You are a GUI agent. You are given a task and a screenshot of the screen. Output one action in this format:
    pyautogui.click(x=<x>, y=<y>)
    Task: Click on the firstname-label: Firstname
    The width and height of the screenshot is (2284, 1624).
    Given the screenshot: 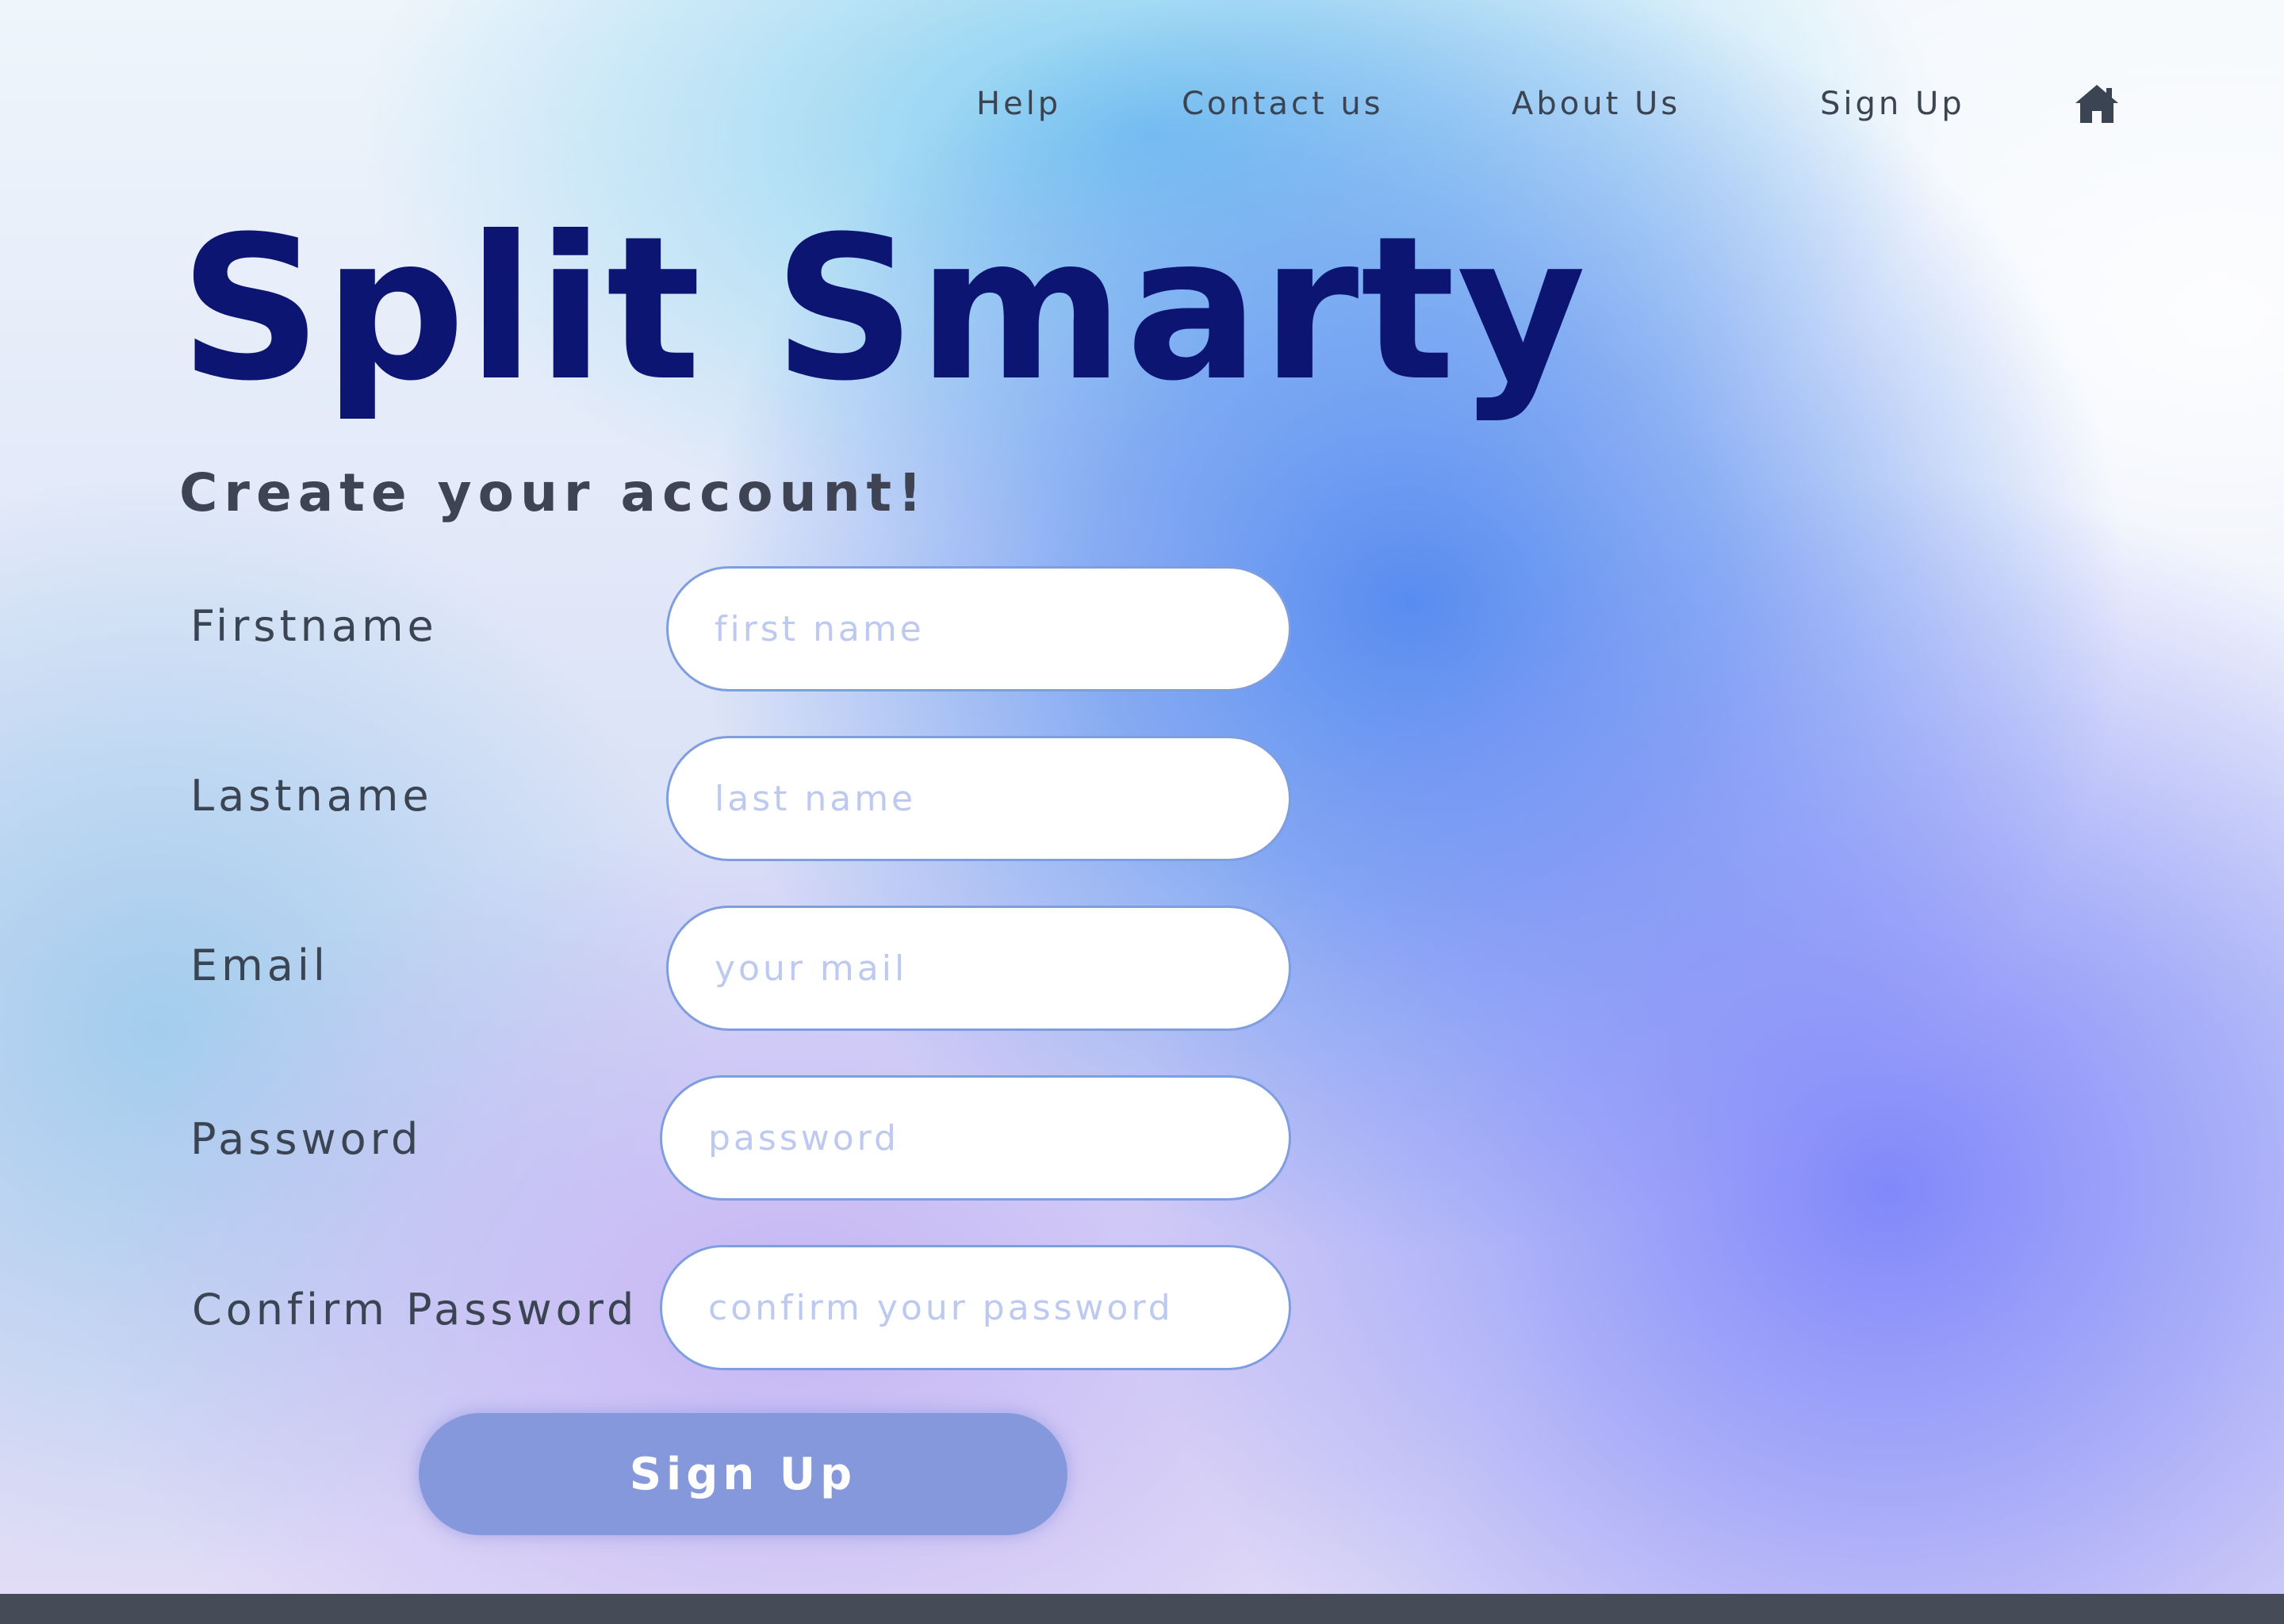 What is the action you would take?
    pyautogui.click(x=314, y=626)
    